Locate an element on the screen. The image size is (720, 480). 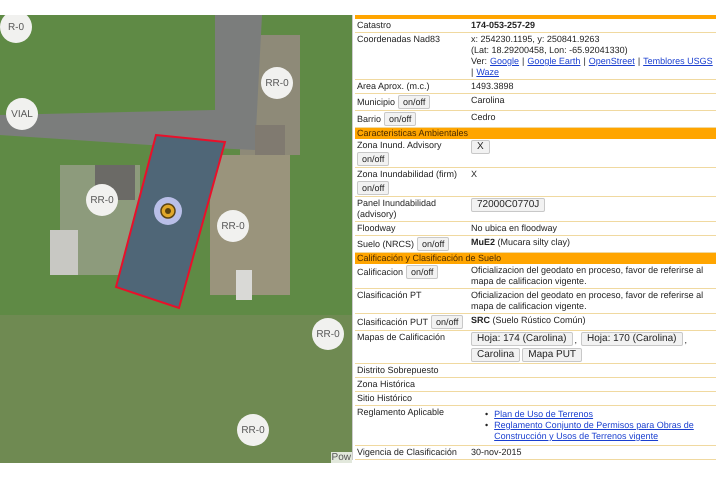
value-button: Hoja: 174 (Carolina) is located at coordinates (521, 339).